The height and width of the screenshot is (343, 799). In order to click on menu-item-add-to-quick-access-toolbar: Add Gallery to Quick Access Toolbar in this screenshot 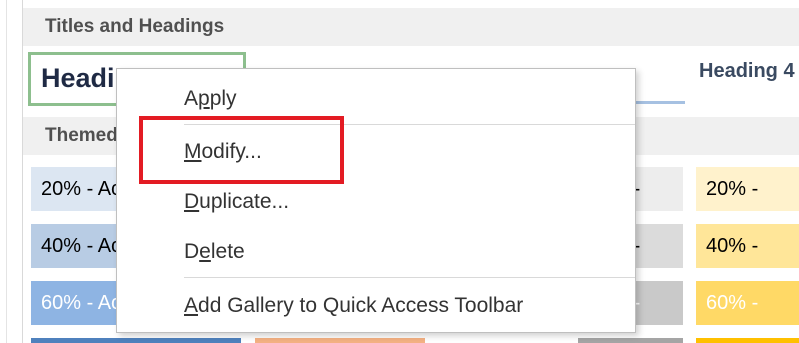, I will do `click(353, 306)`.